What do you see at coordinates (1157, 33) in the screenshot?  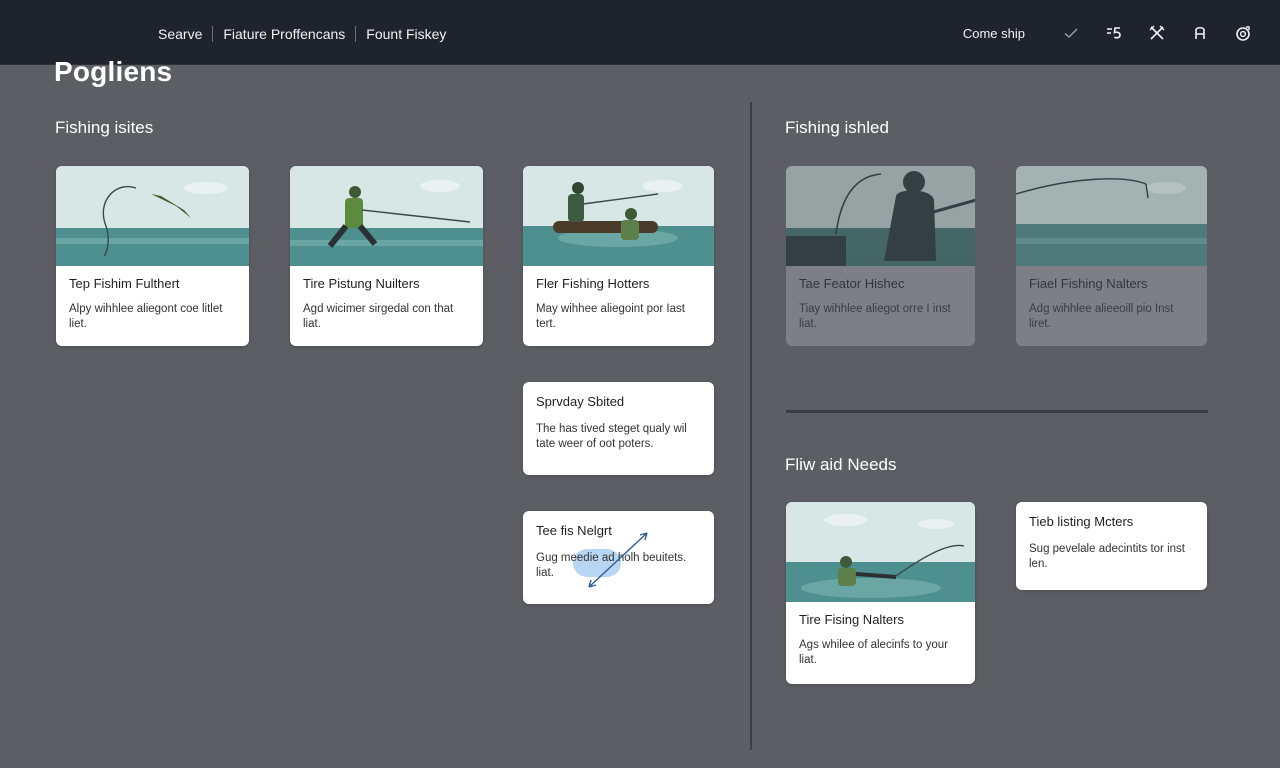 I see `crossed-tools-icon` at bounding box center [1157, 33].